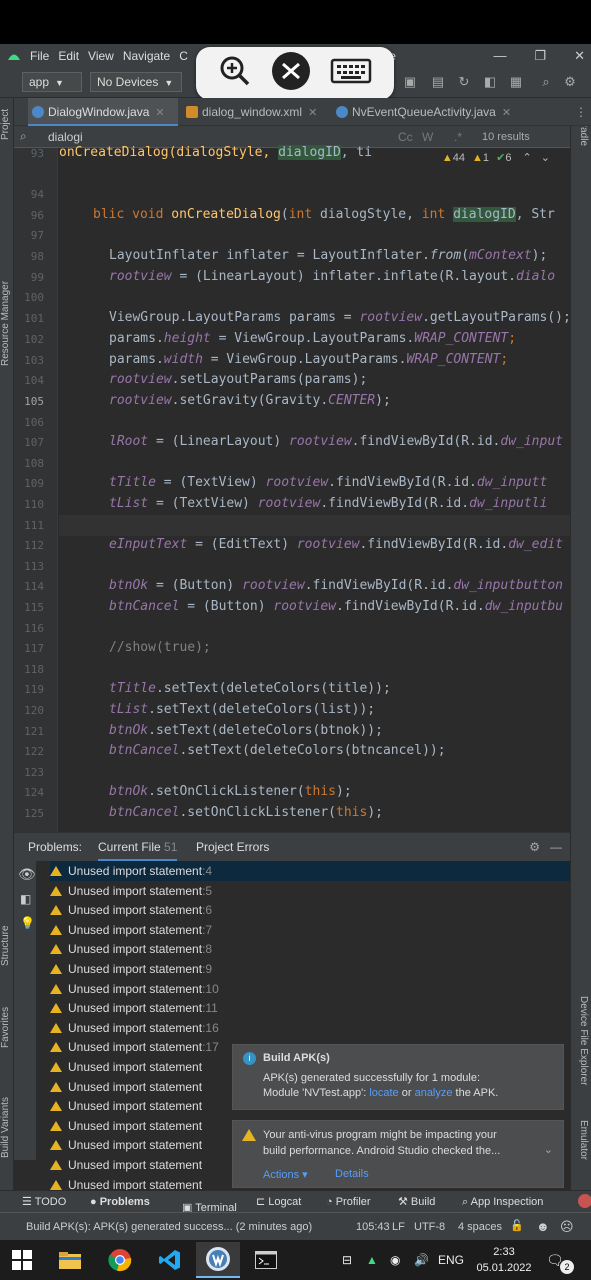 This screenshot has height=1280, width=591. What do you see at coordinates (540, 56) in the screenshot?
I see `restore-icon: ❐` at bounding box center [540, 56].